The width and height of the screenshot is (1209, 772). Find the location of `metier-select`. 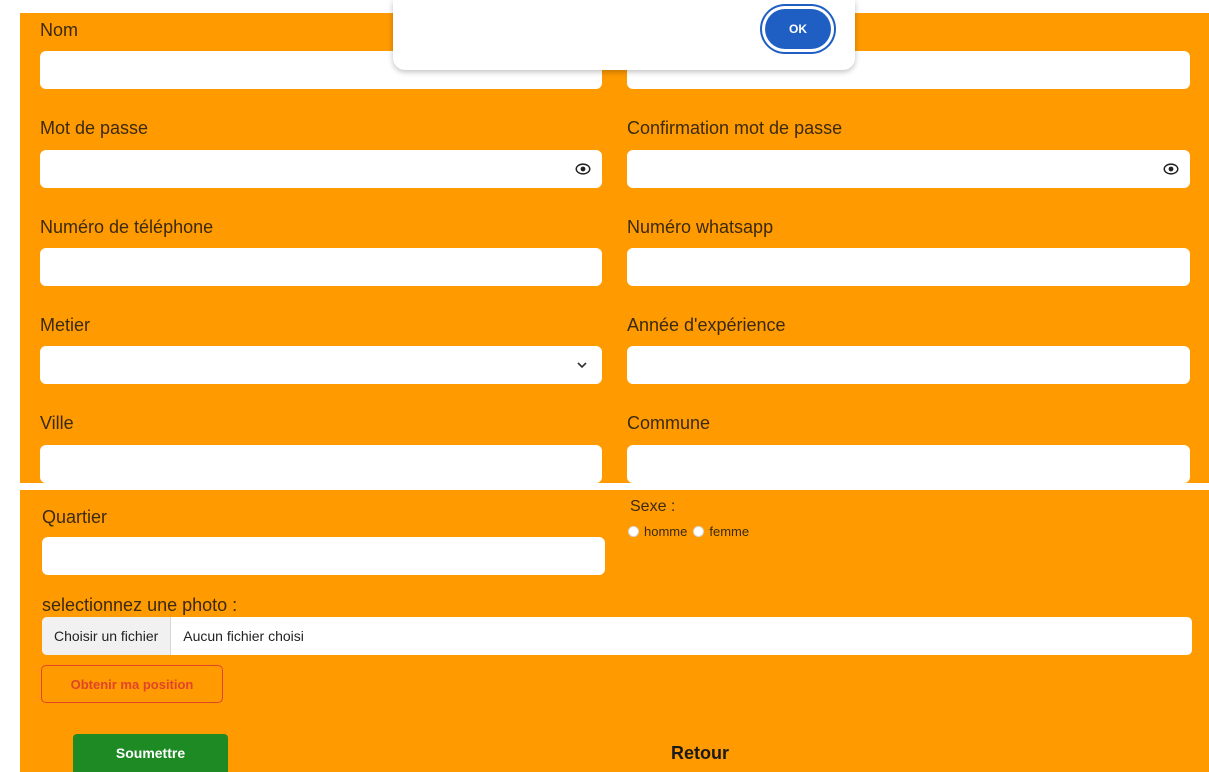

metier-select is located at coordinates (321, 365).